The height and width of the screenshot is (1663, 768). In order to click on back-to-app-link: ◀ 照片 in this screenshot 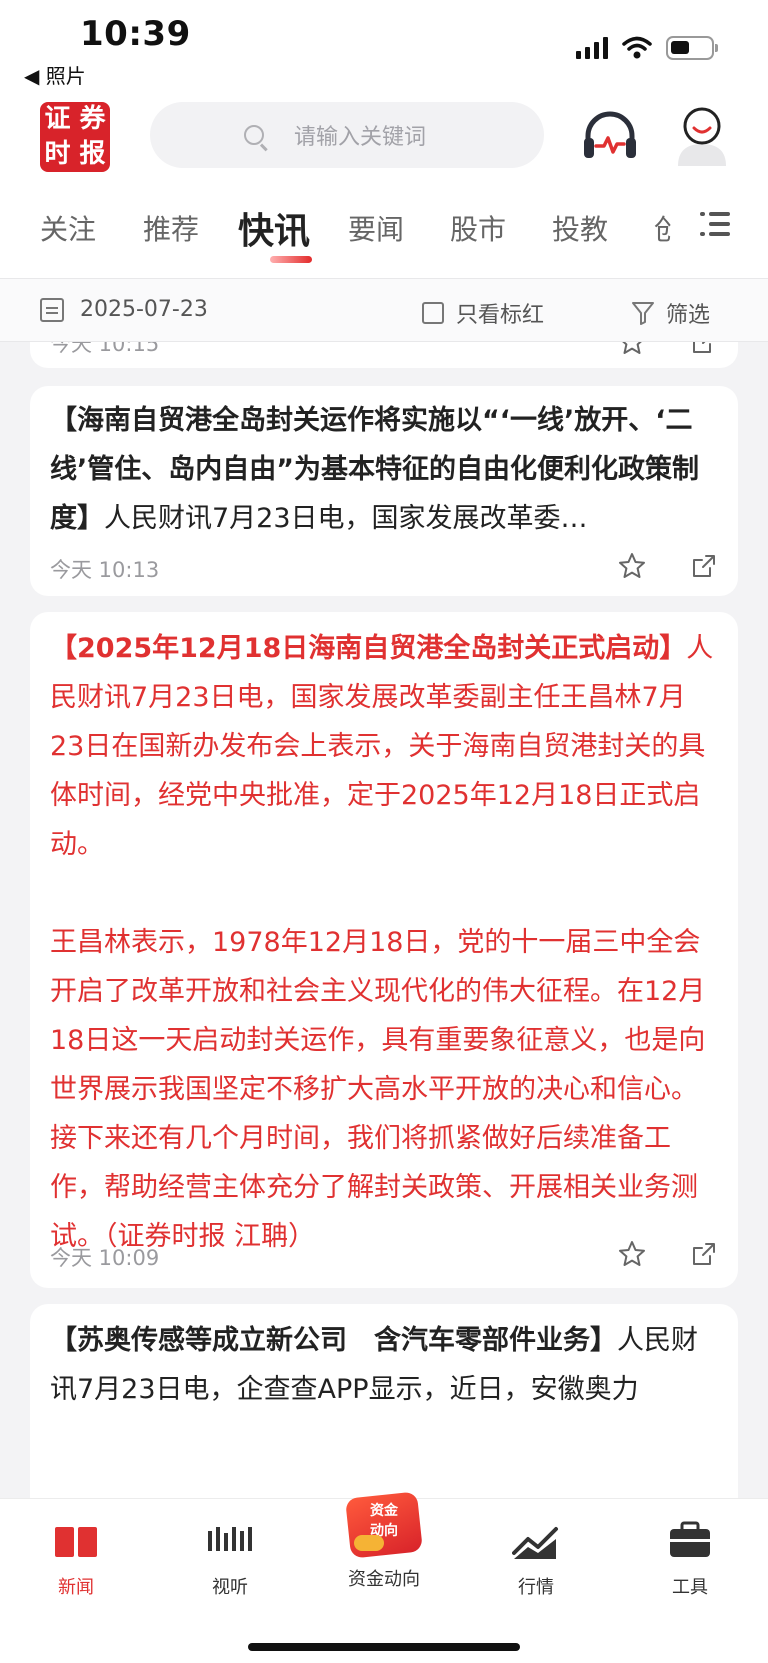, I will do `click(55, 74)`.